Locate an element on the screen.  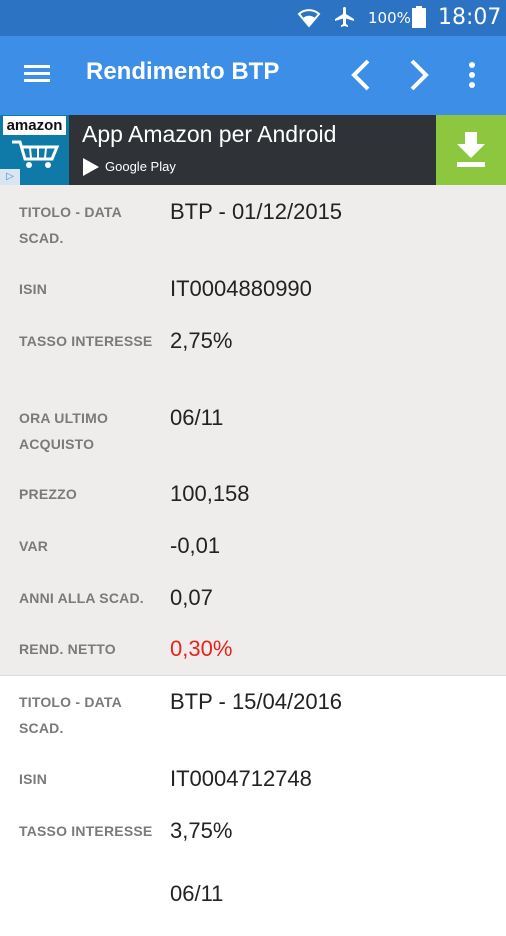
download-button is located at coordinates (471, 150).